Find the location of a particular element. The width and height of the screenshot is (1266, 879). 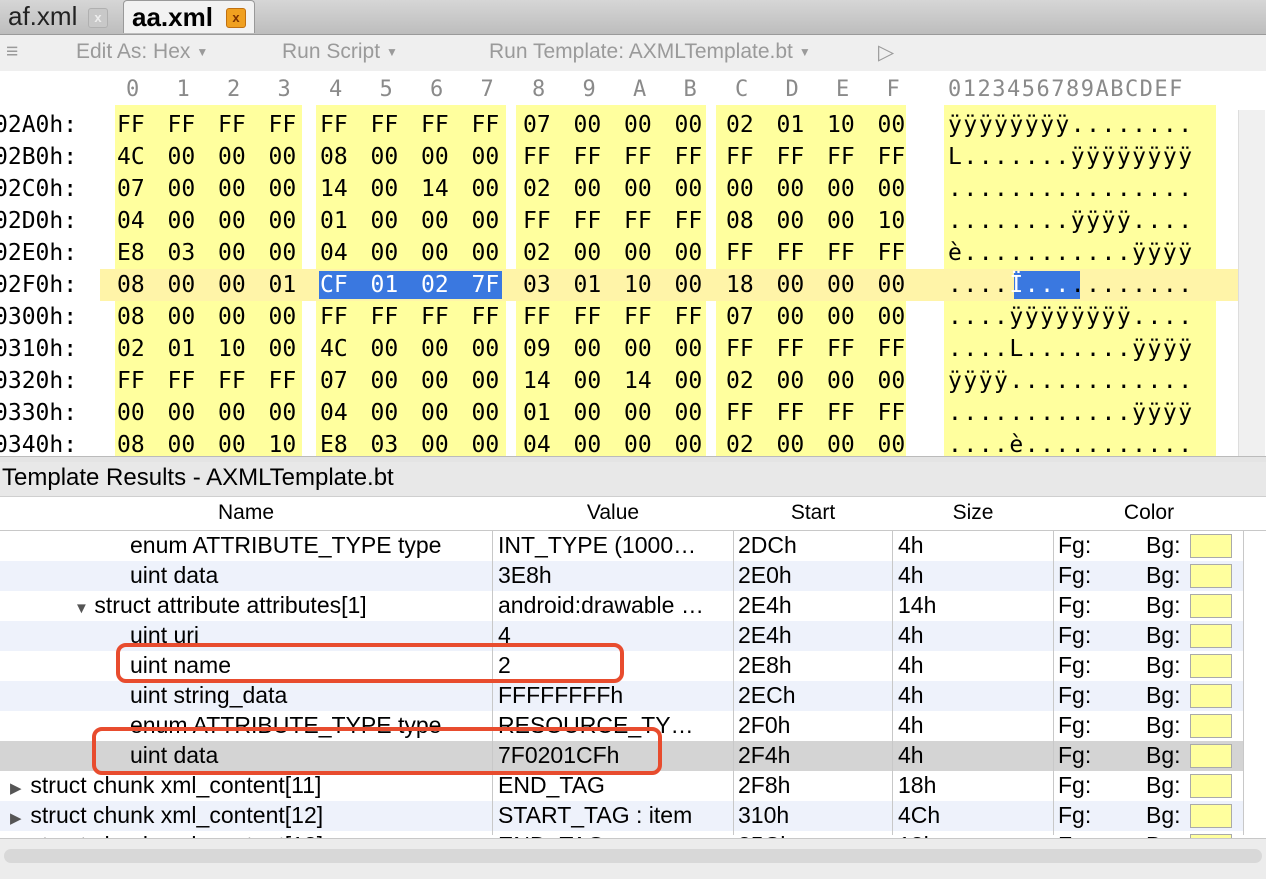

ascii-text: L.......ÿÿÿÿÿÿÿÿ is located at coordinates (1071, 157).